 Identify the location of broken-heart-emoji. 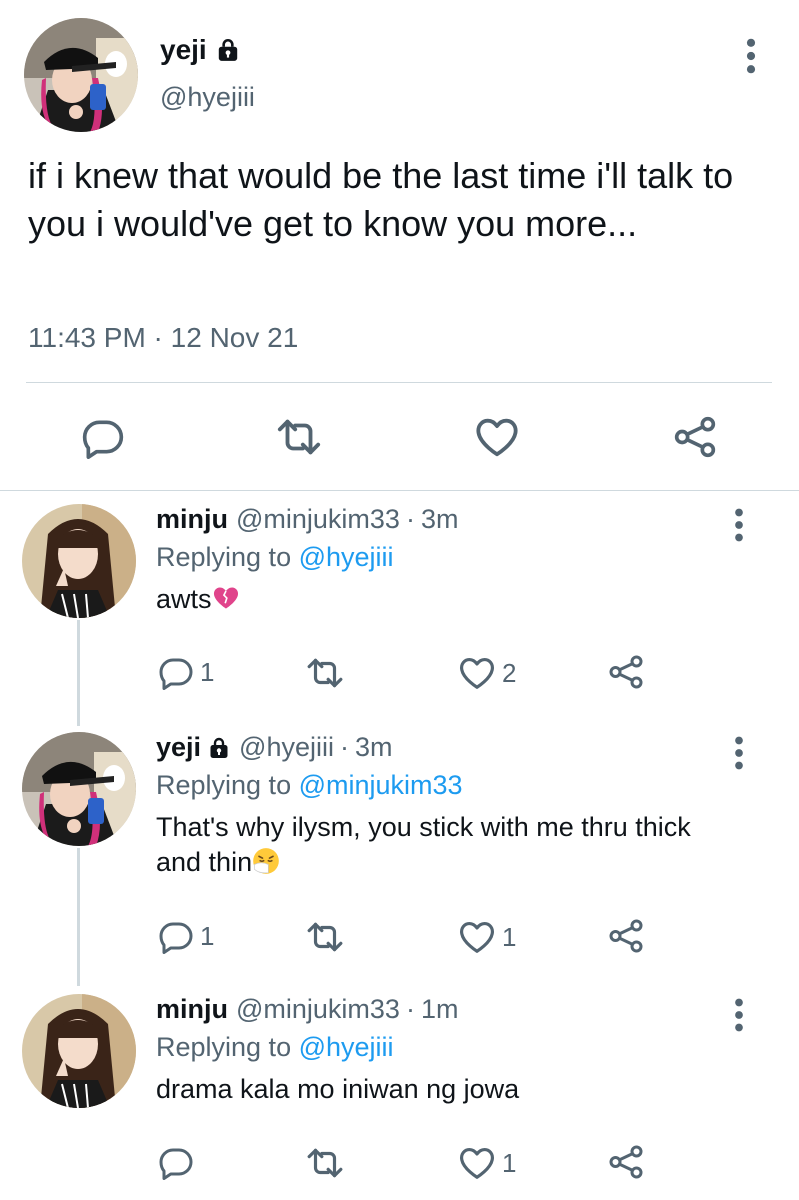
(226, 598).